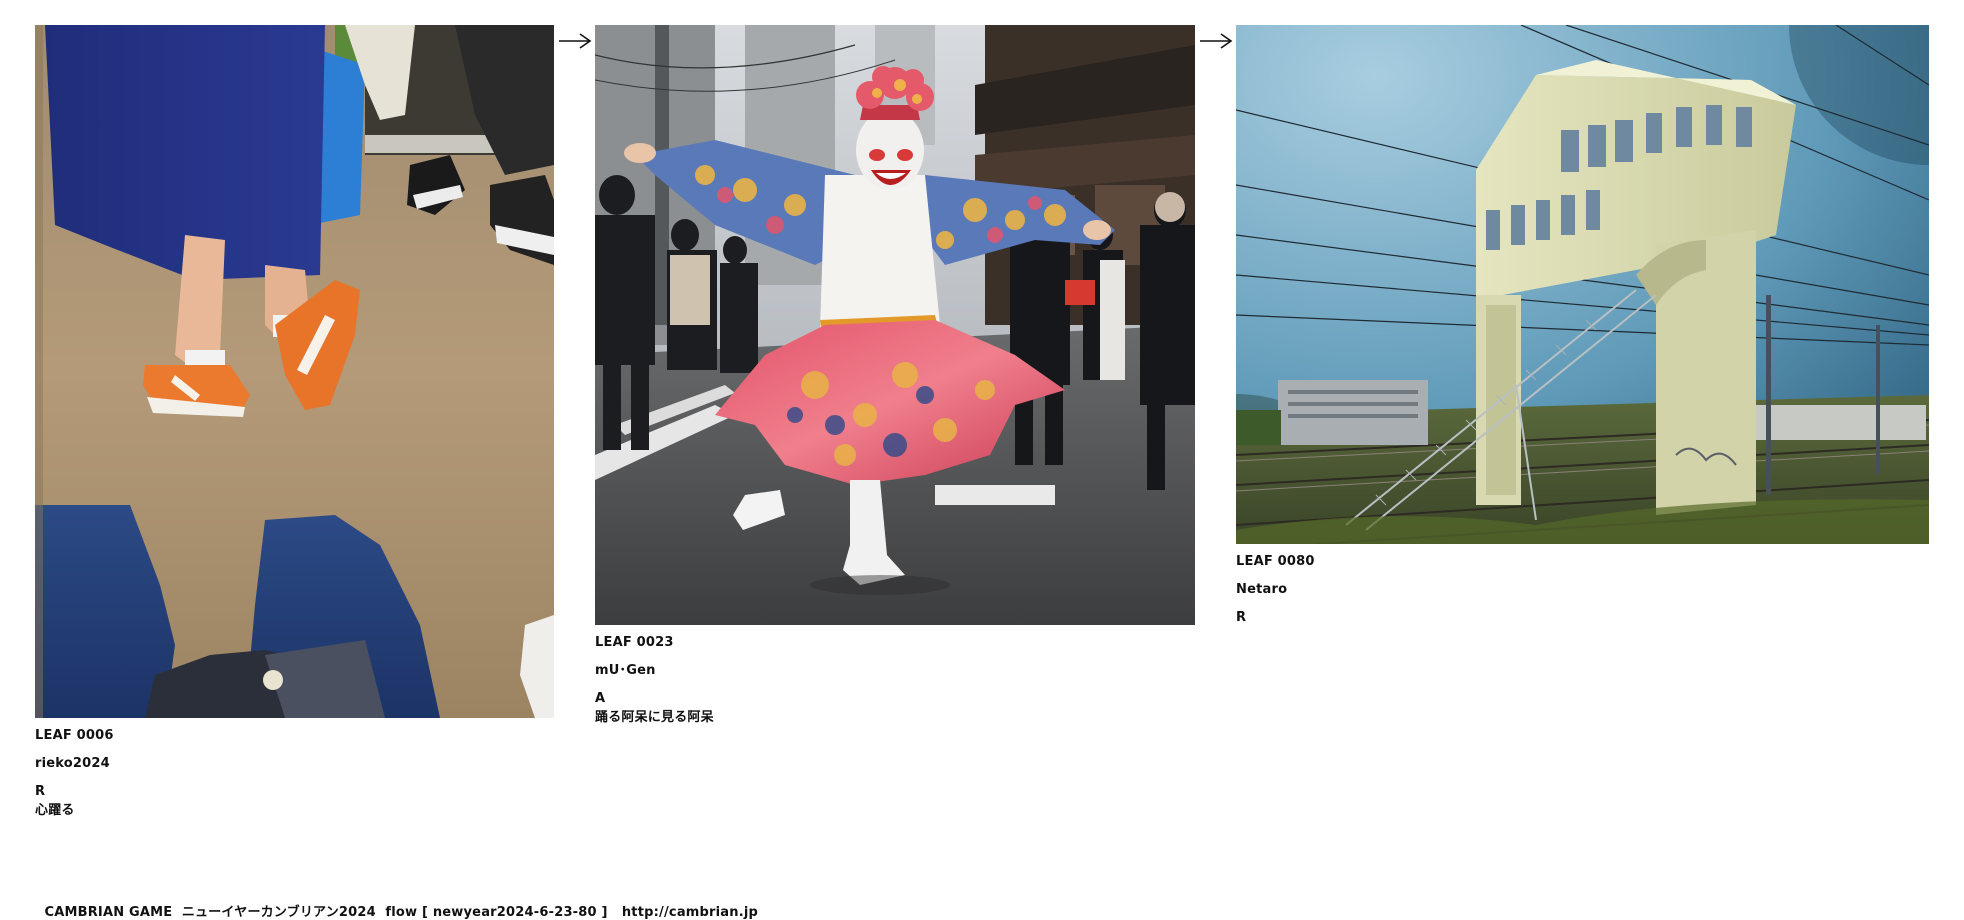  I want to click on leaf-id: LEAF 0006, so click(74, 735).